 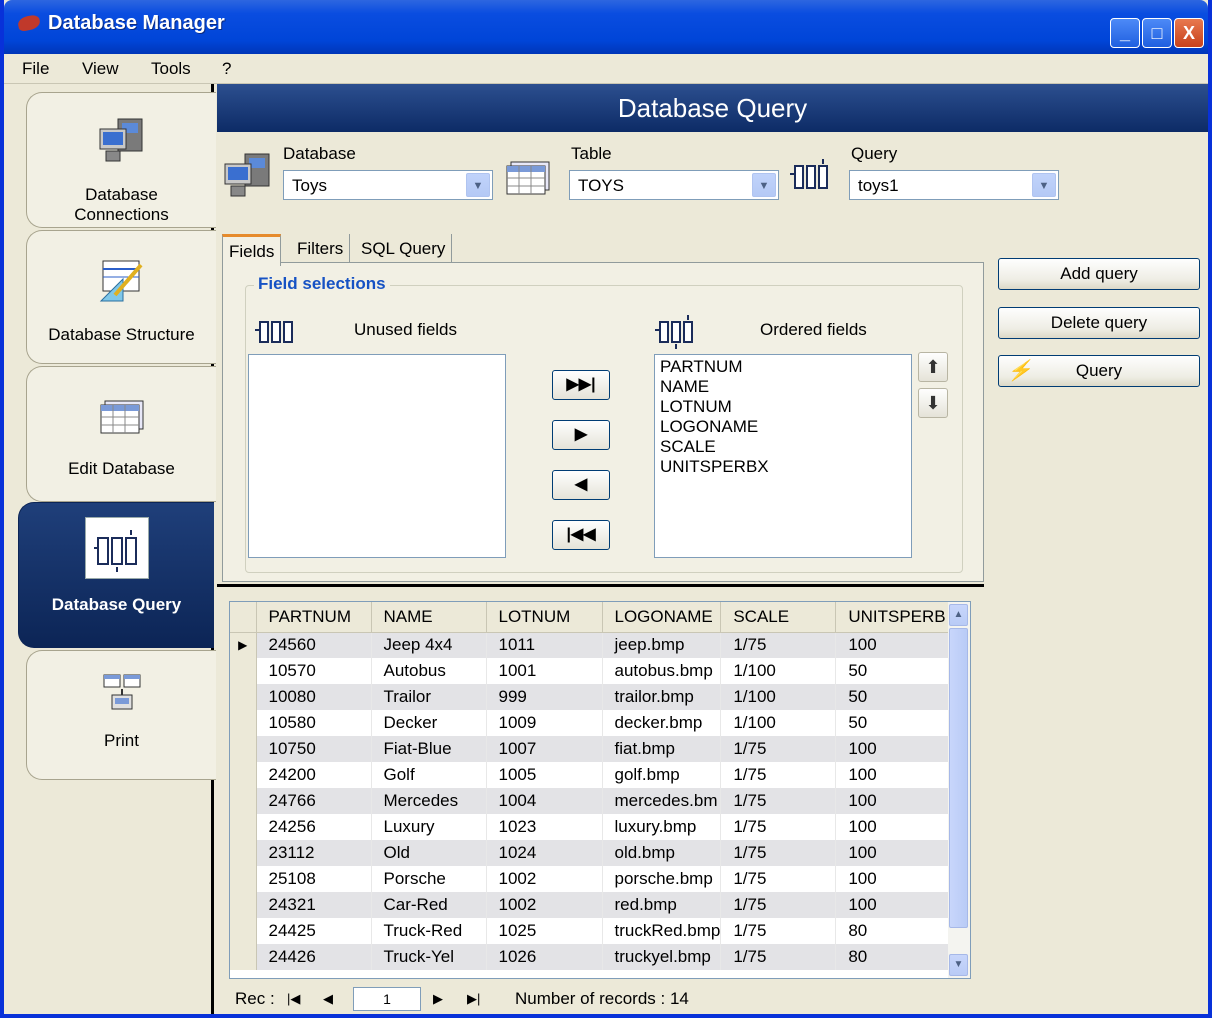 What do you see at coordinates (662, 617) in the screenshot?
I see `column-header: LOGONAME` at bounding box center [662, 617].